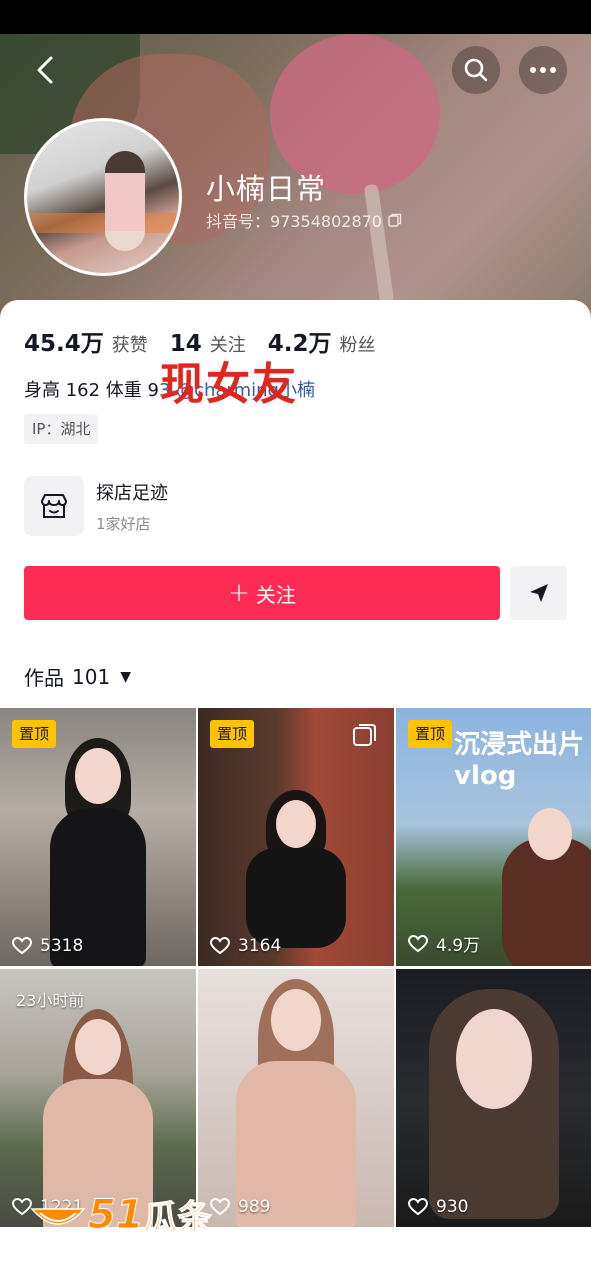  I want to click on like-count-text: 5318, so click(62, 946).